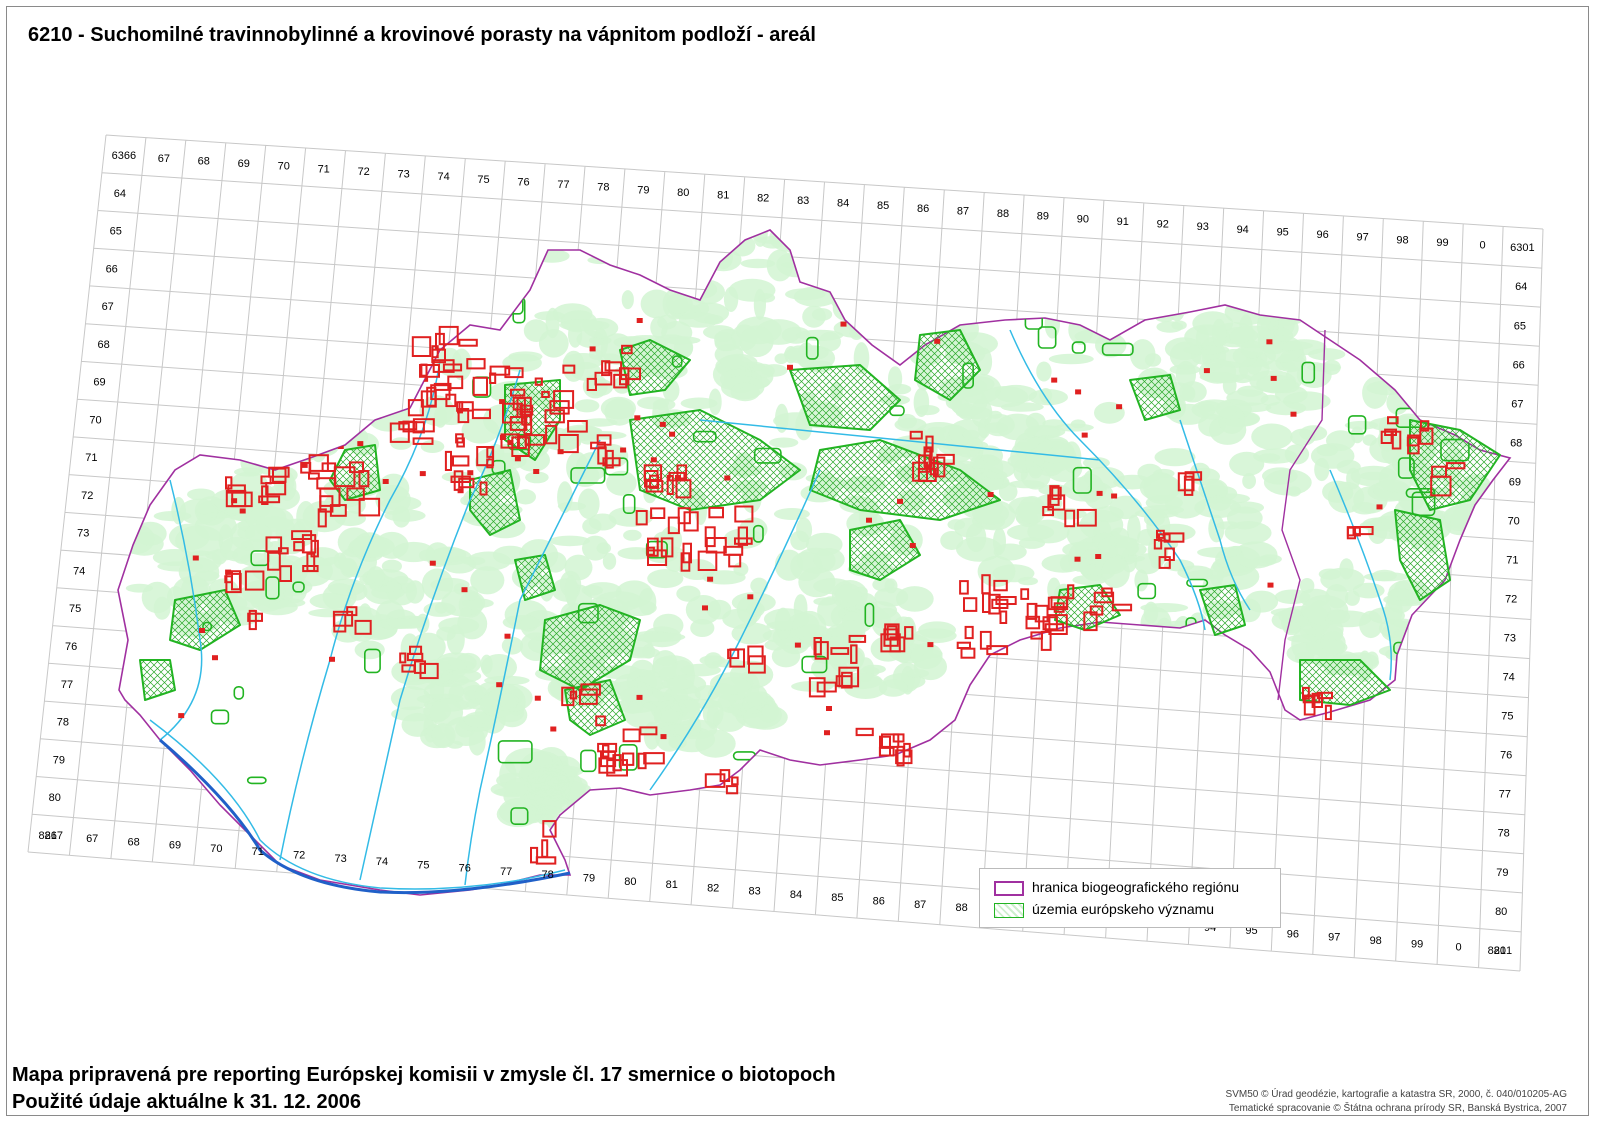  Describe the element at coordinates (1500, 951) in the screenshot. I see `grid-label-right: 81` at that location.